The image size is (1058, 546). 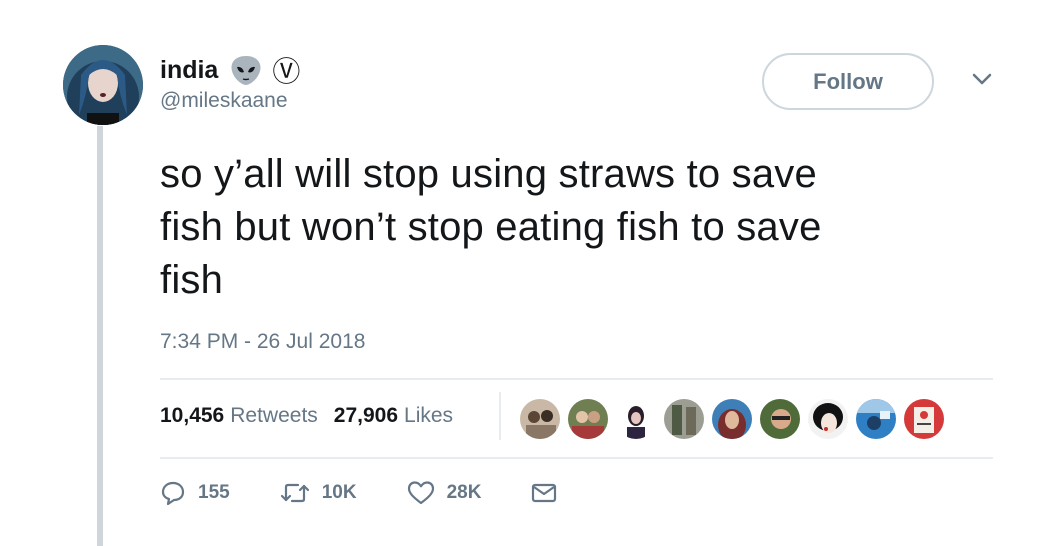 I want to click on display-name: india, so click(x=189, y=70).